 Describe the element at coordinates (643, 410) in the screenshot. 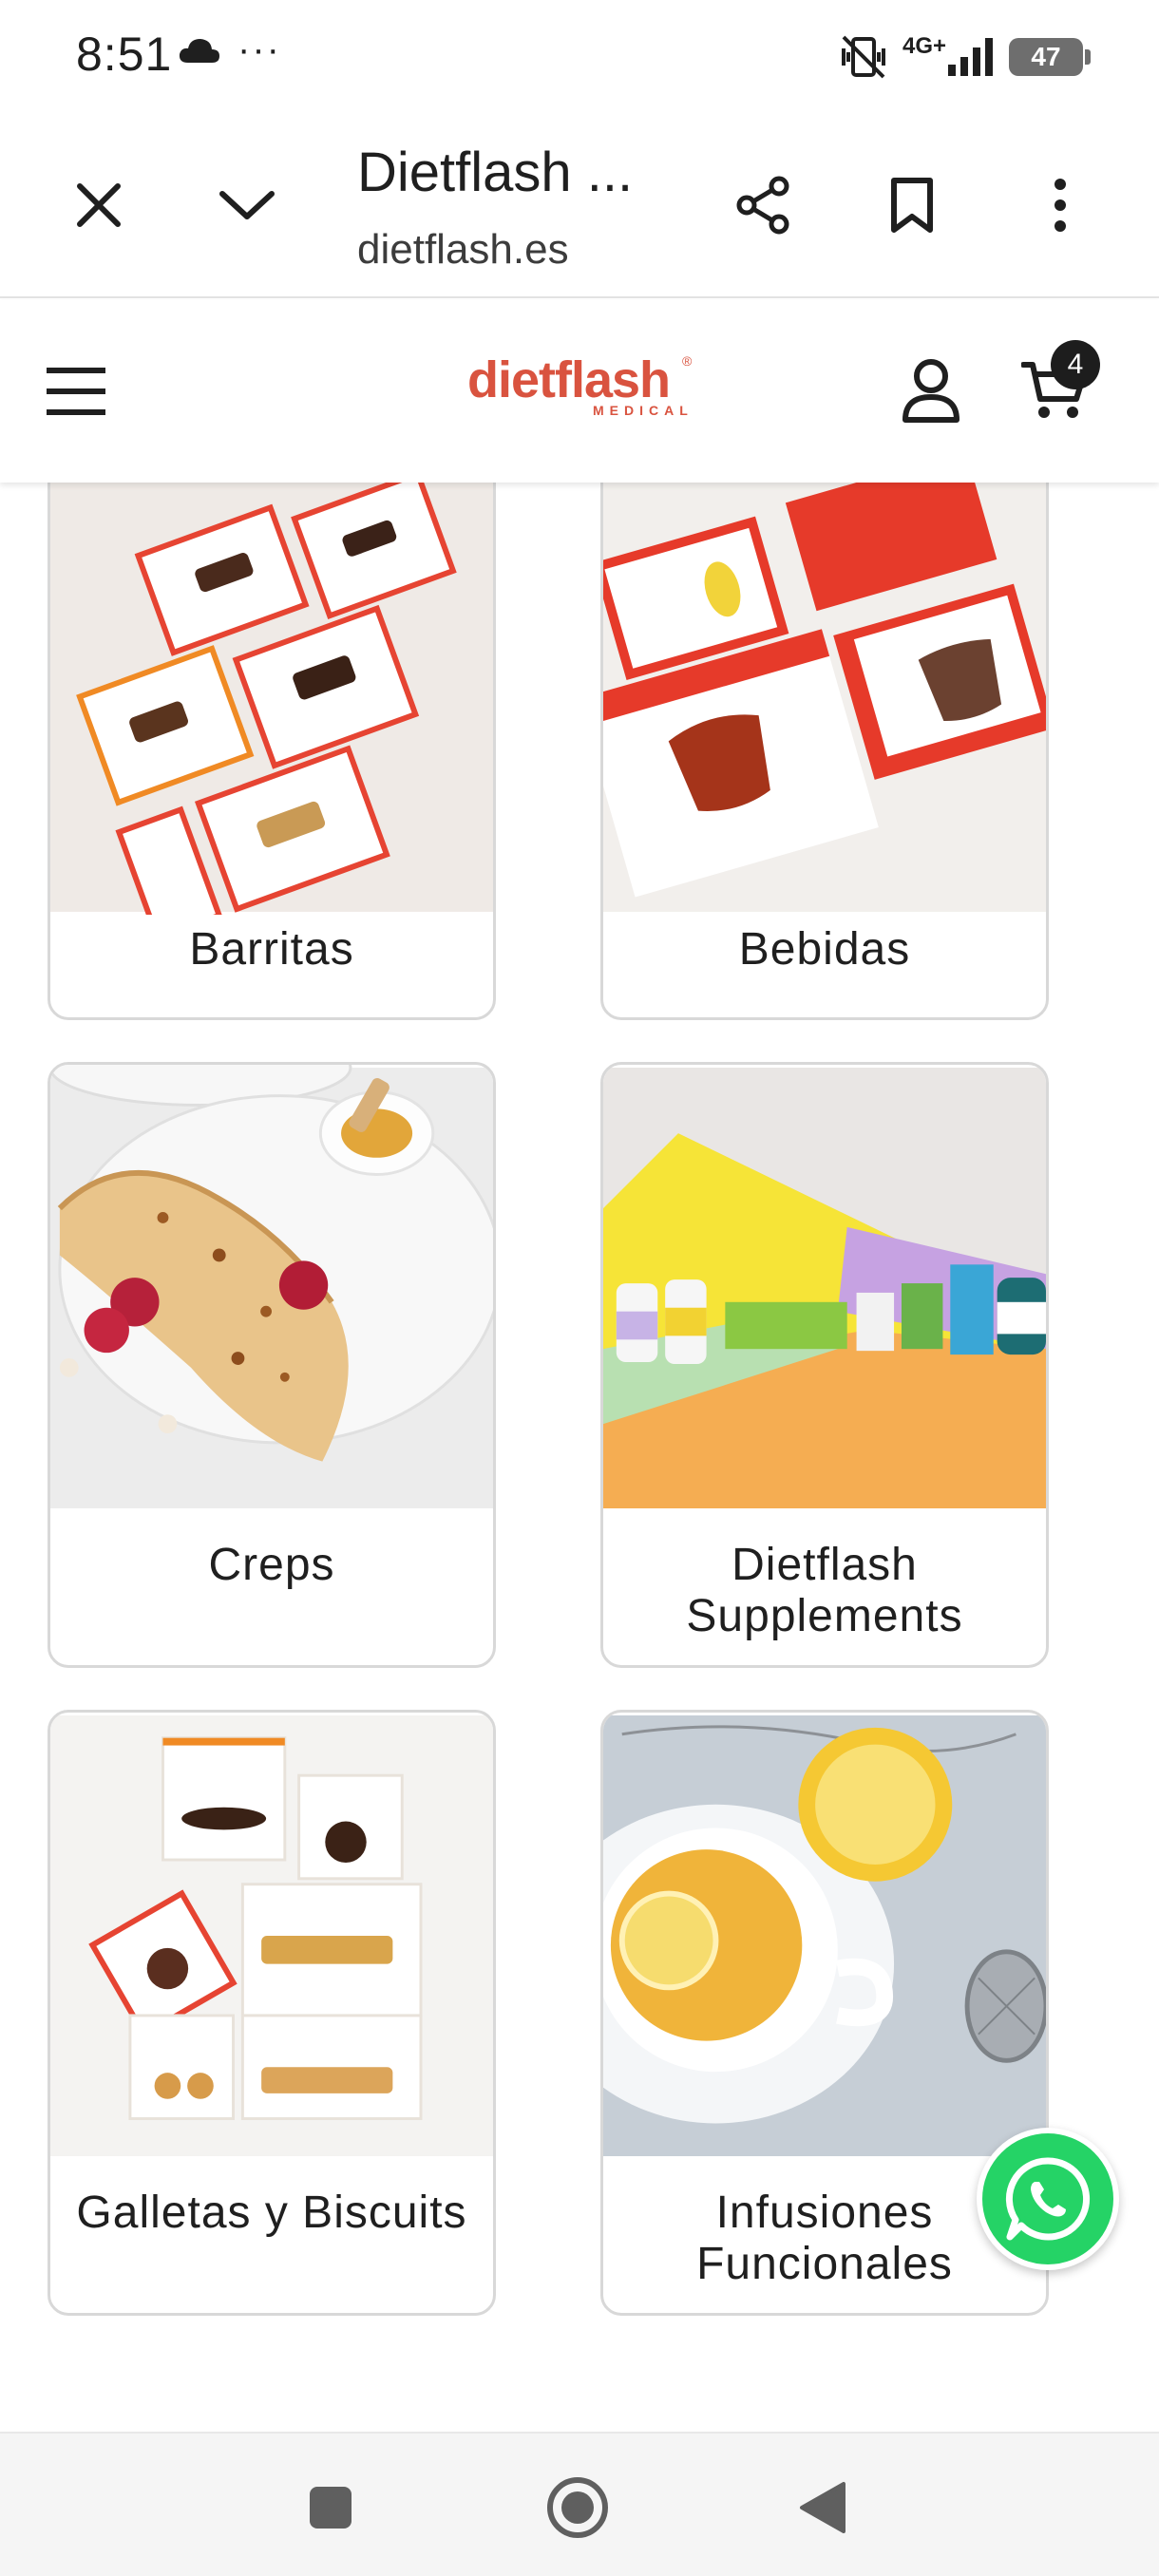

I see `logo-subtext: MEDICAL` at that location.